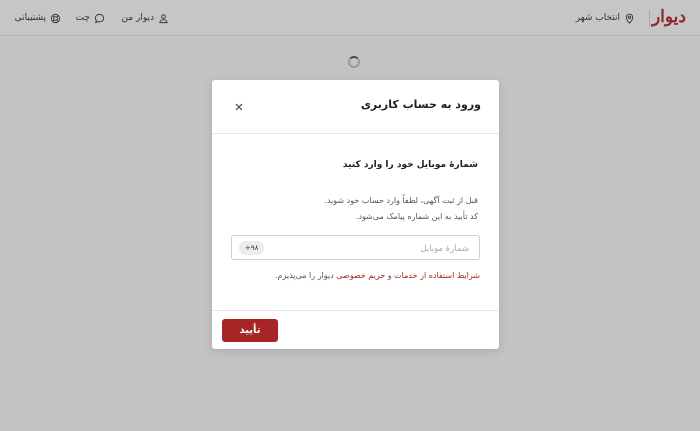 The height and width of the screenshot is (431, 700). Describe the element at coordinates (410, 165) in the screenshot. I see `phone-heading: شمارهٔ موبایل خود را وارد کنید` at that location.